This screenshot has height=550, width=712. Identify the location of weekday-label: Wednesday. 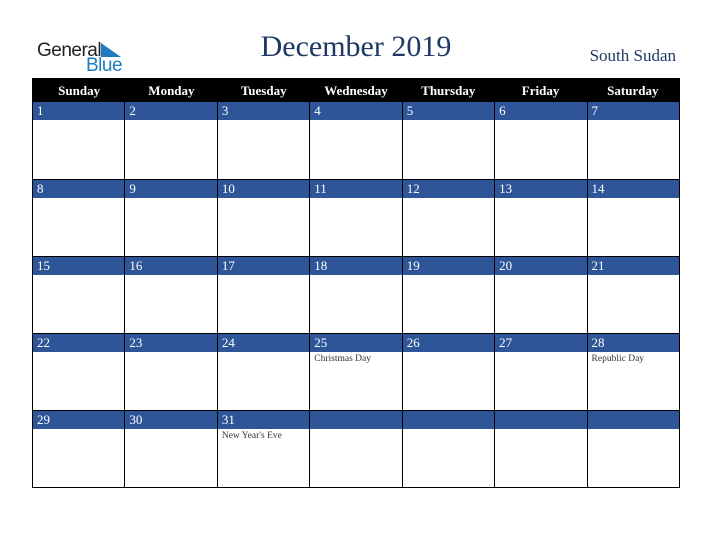
(356, 90).